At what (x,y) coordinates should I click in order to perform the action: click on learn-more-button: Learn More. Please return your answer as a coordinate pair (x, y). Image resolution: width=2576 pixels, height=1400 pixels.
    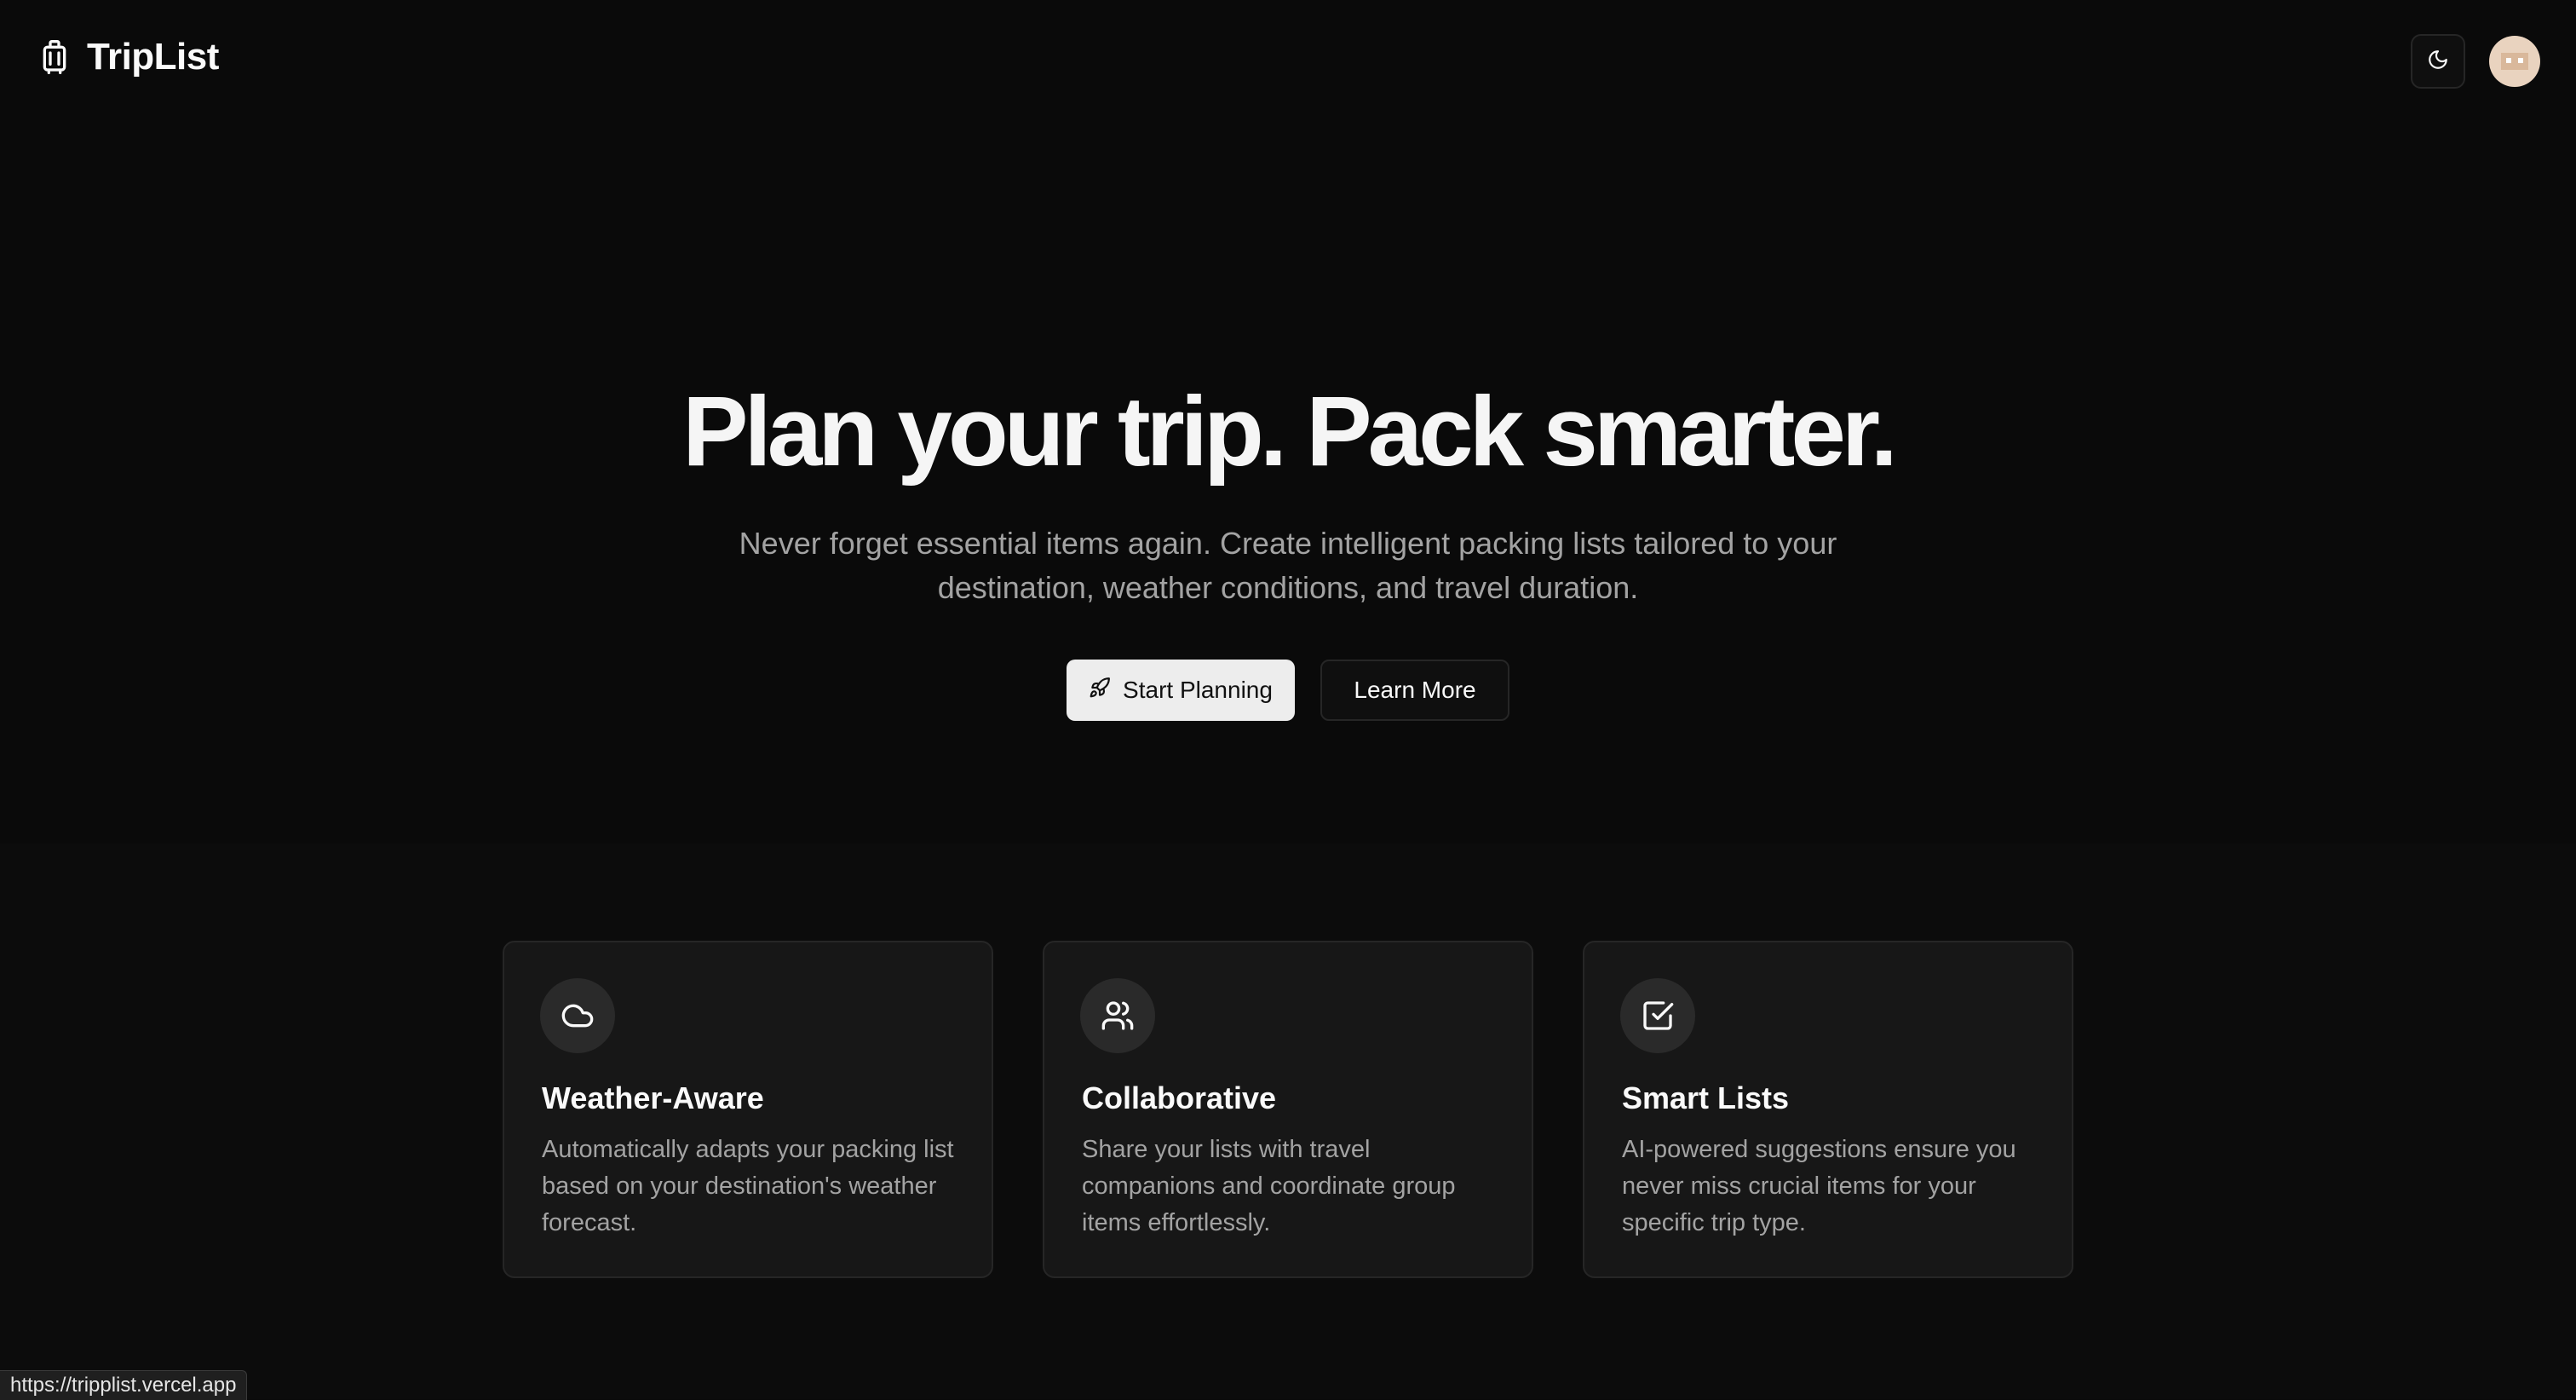
    Looking at the image, I should click on (1415, 690).